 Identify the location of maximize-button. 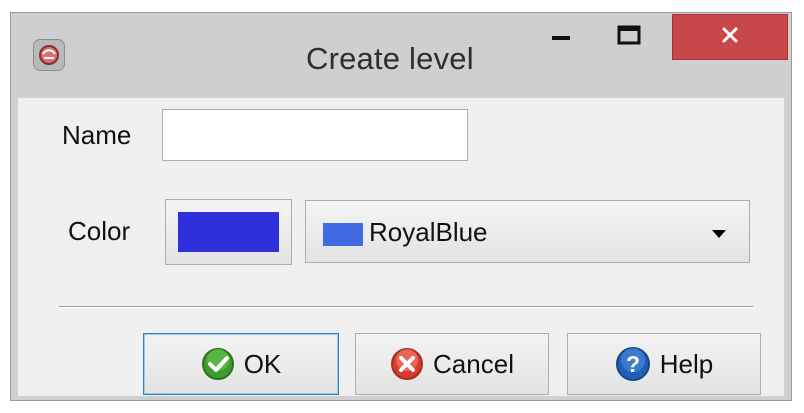
(629, 37).